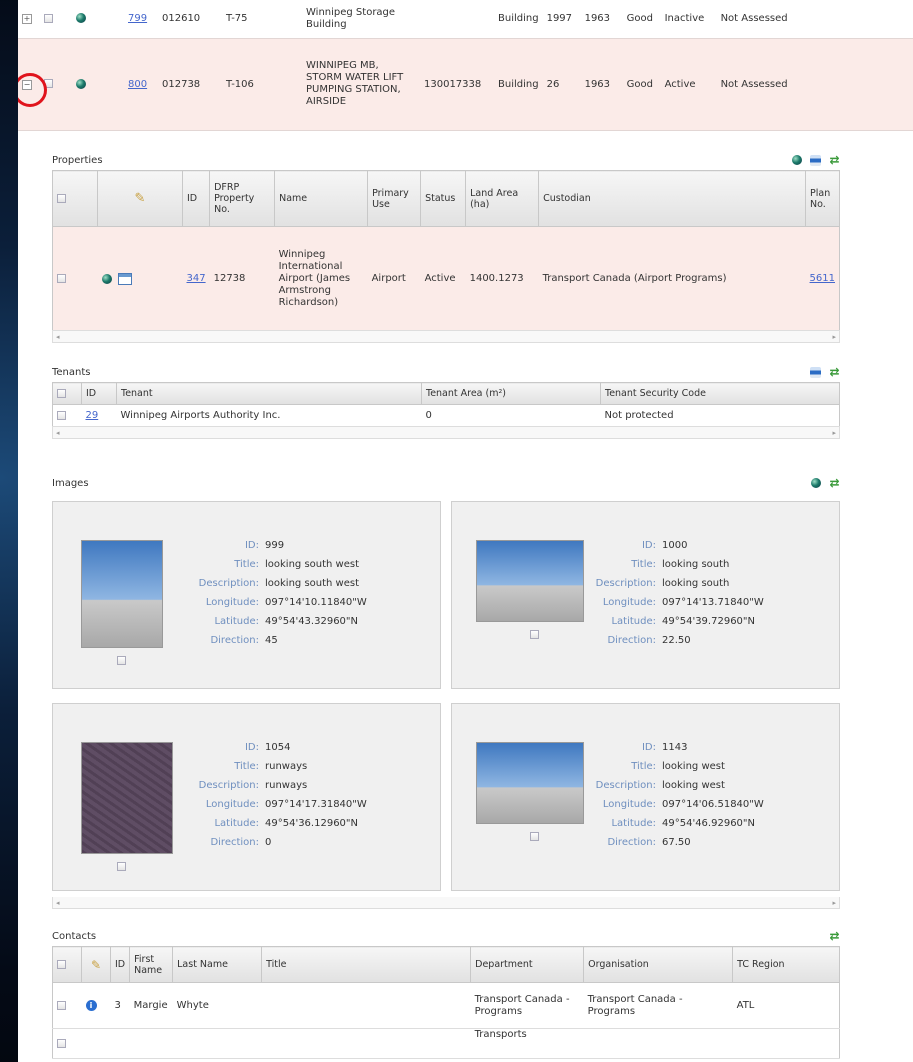 Image resolution: width=913 pixels, height=1062 pixels. Describe the element at coordinates (822, 278) in the screenshot. I see `property-plan-link: 5611` at that location.